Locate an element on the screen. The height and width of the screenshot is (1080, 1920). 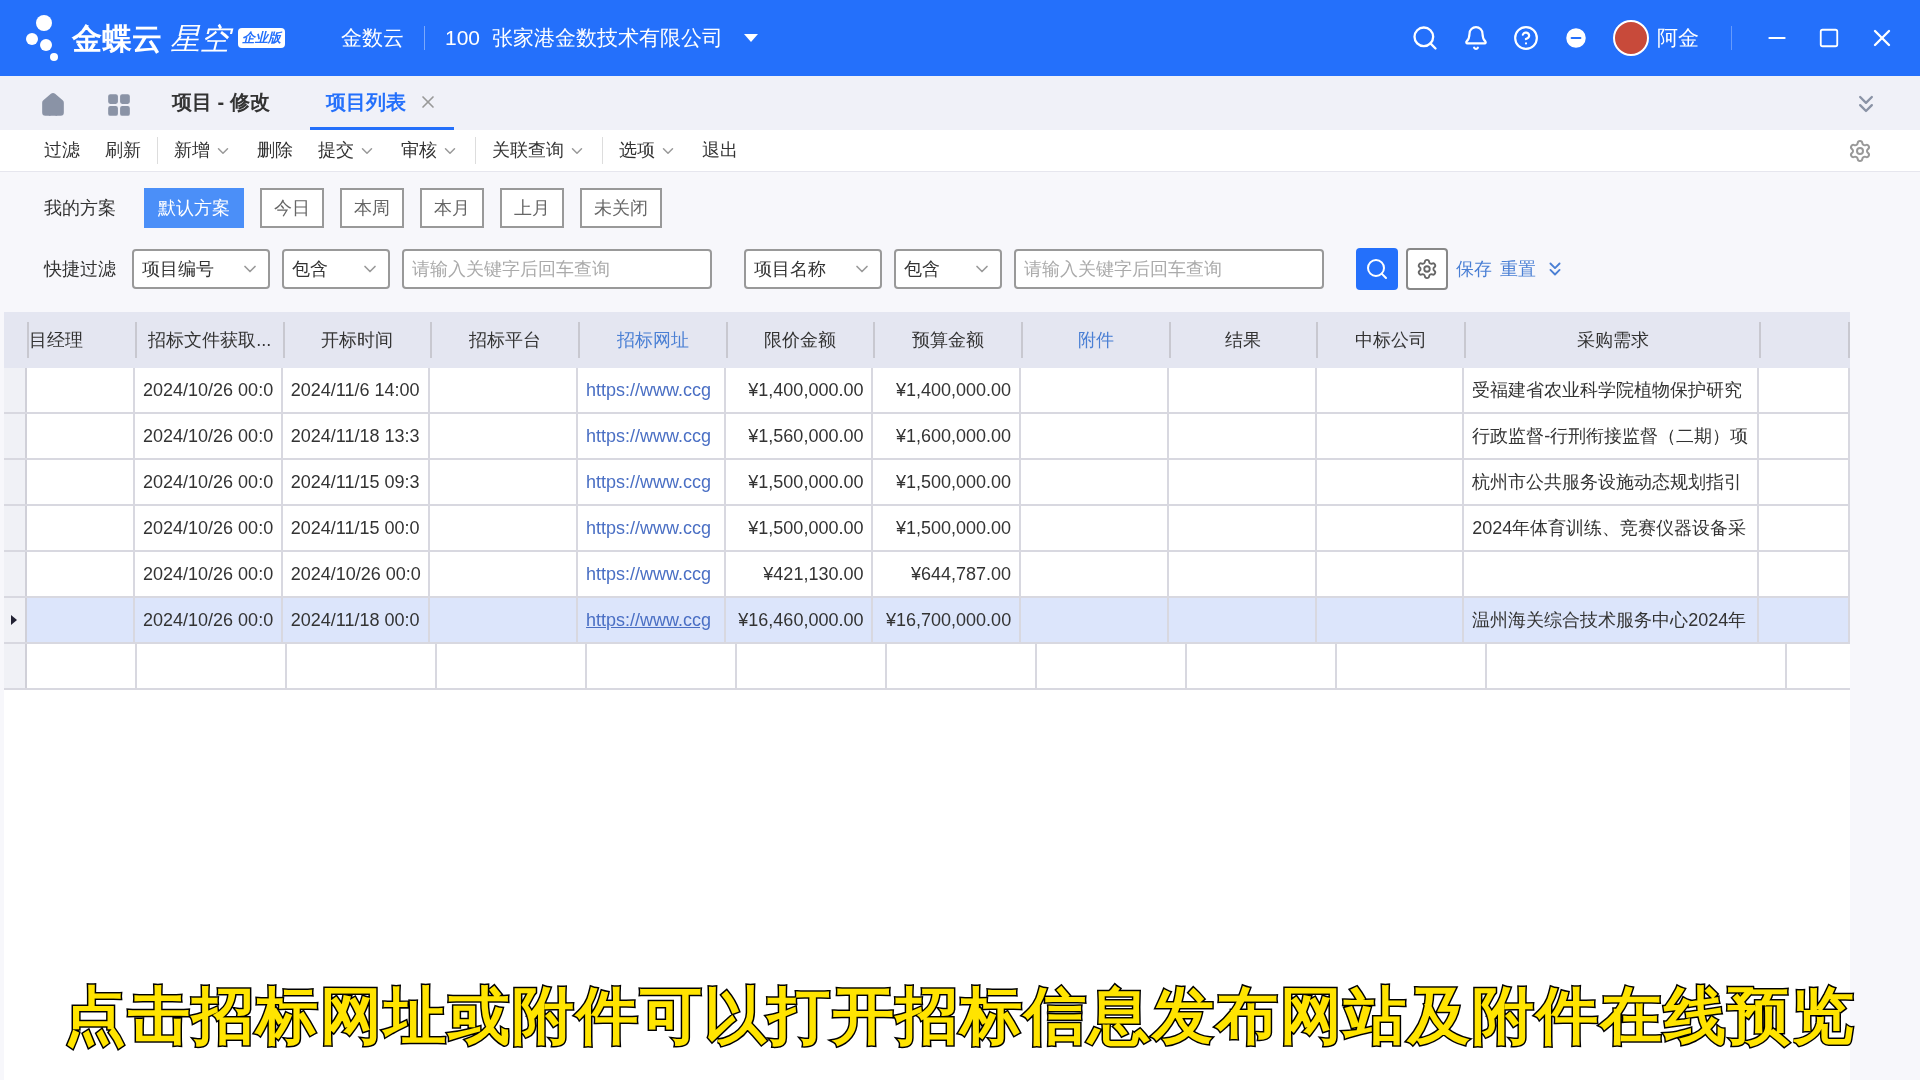
column-header: 结果 is located at coordinates (1242, 340).